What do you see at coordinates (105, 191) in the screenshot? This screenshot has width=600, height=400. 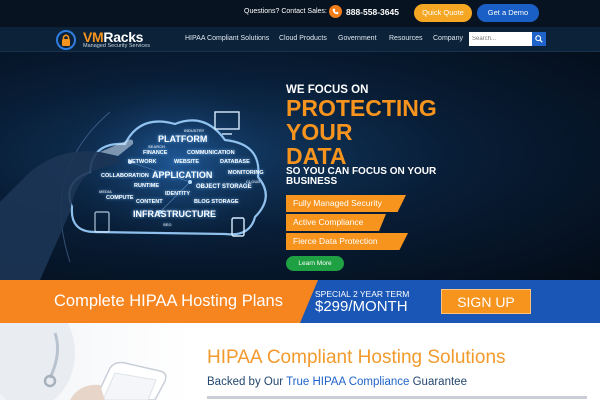 I see `cloud-label-media: MEDIA` at bounding box center [105, 191].